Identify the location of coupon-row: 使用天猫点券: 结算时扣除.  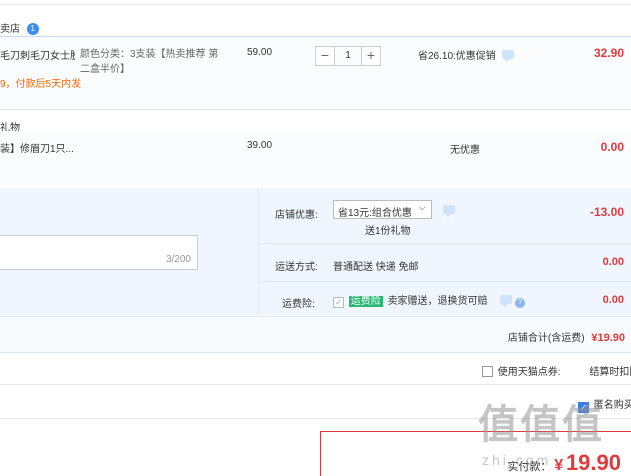
(556, 370).